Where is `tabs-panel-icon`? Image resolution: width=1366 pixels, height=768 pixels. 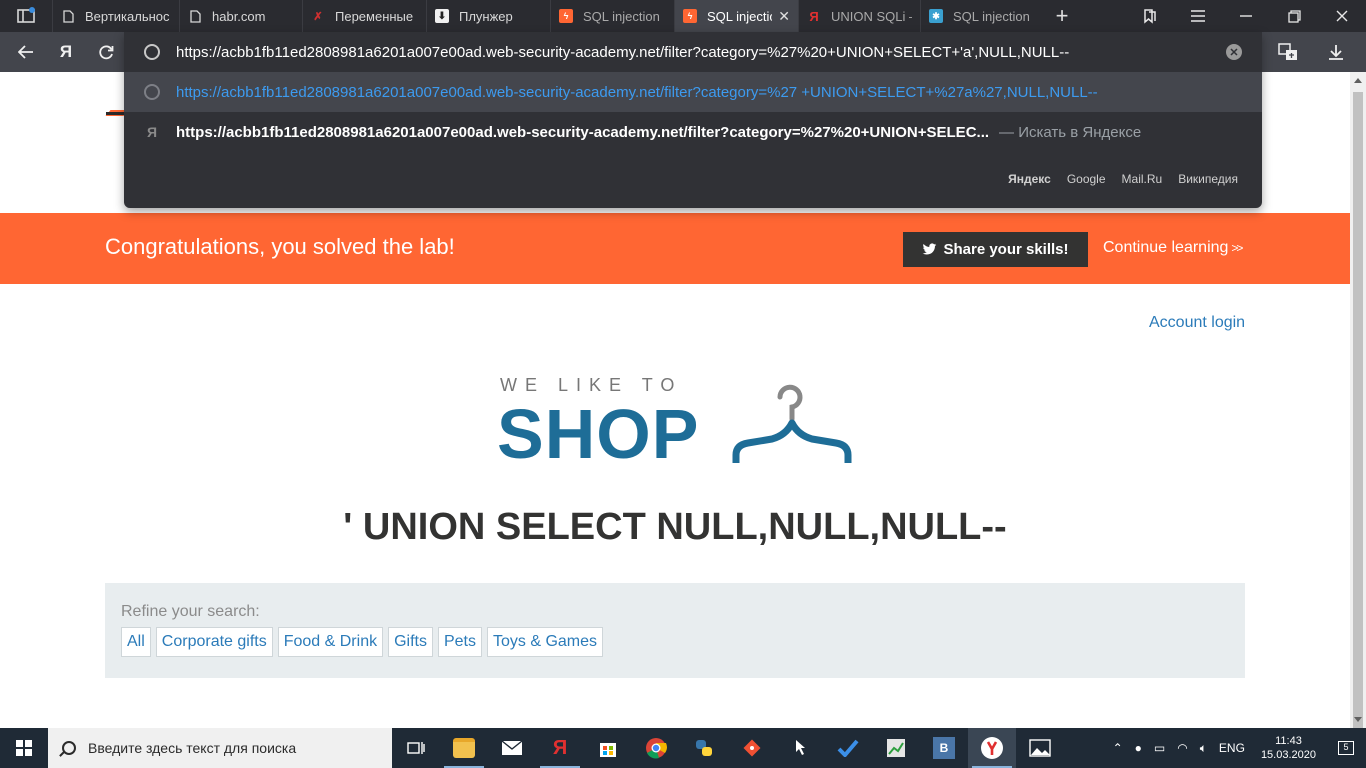 tabs-panel-icon is located at coordinates (26, 16).